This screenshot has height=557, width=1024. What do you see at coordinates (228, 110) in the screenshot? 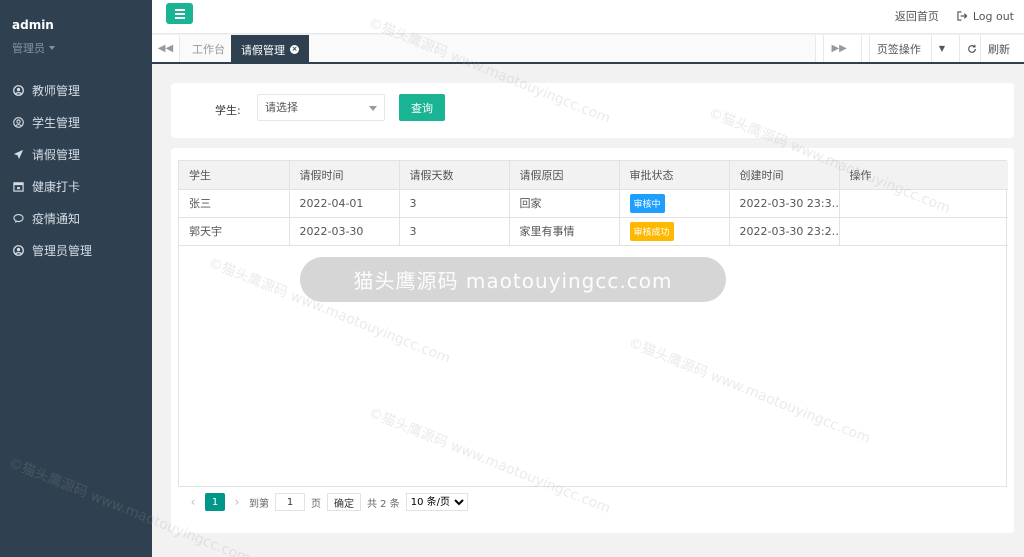
I see `student-filter-label: 学生:` at bounding box center [228, 110].